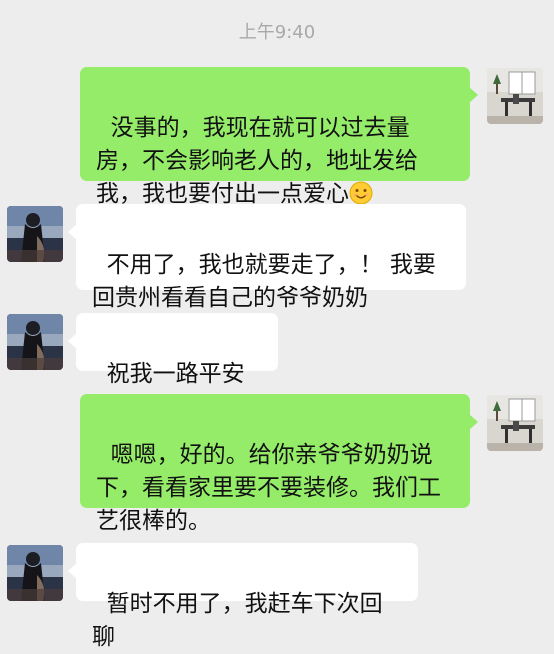 The height and width of the screenshot is (654, 554). Describe the element at coordinates (361, 193) in the screenshot. I see `smiling-face-emoji-icon` at that location.